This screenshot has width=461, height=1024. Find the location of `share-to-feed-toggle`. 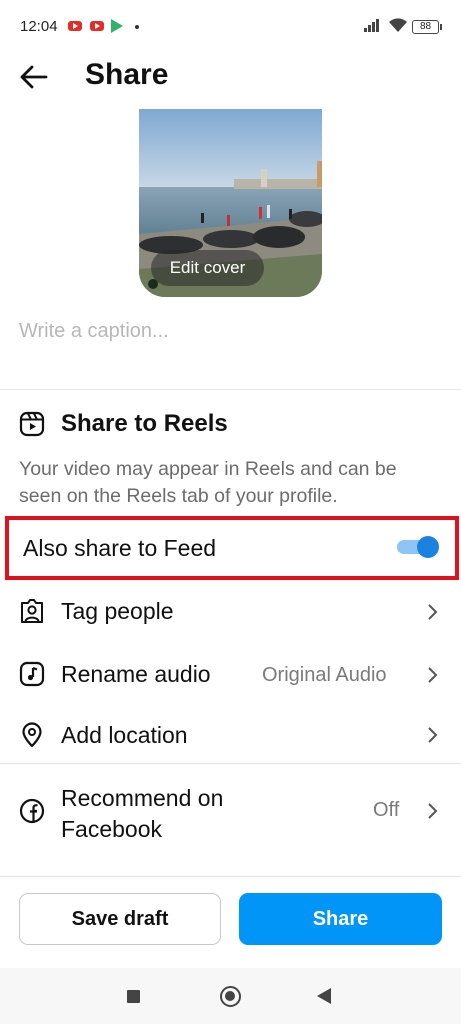

share-to-feed-toggle is located at coordinates (417, 547).